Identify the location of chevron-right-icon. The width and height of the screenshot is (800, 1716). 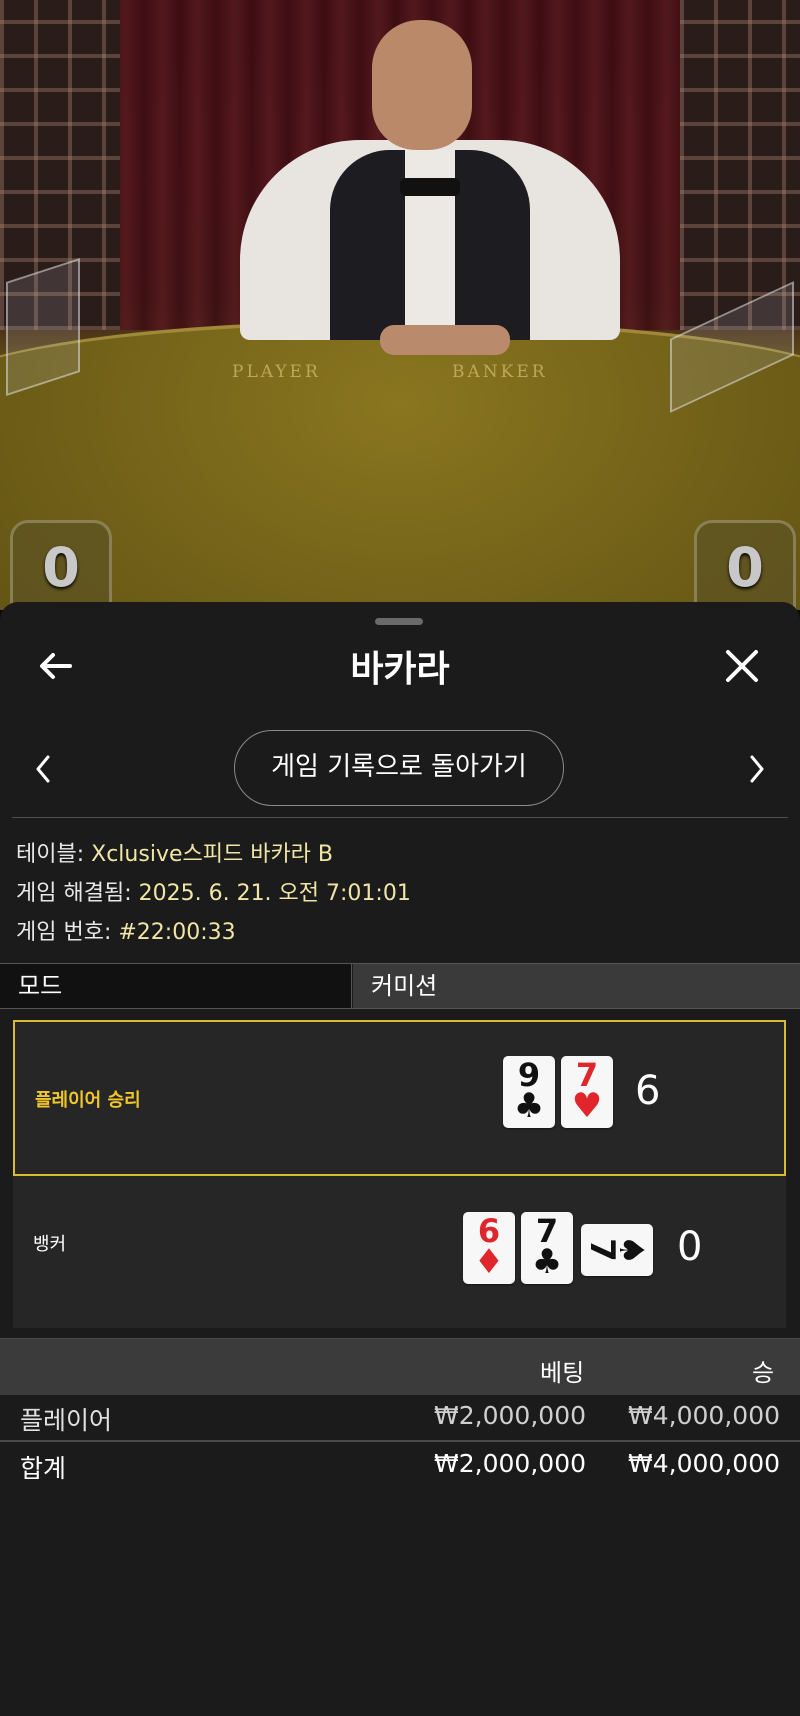
(757, 769).